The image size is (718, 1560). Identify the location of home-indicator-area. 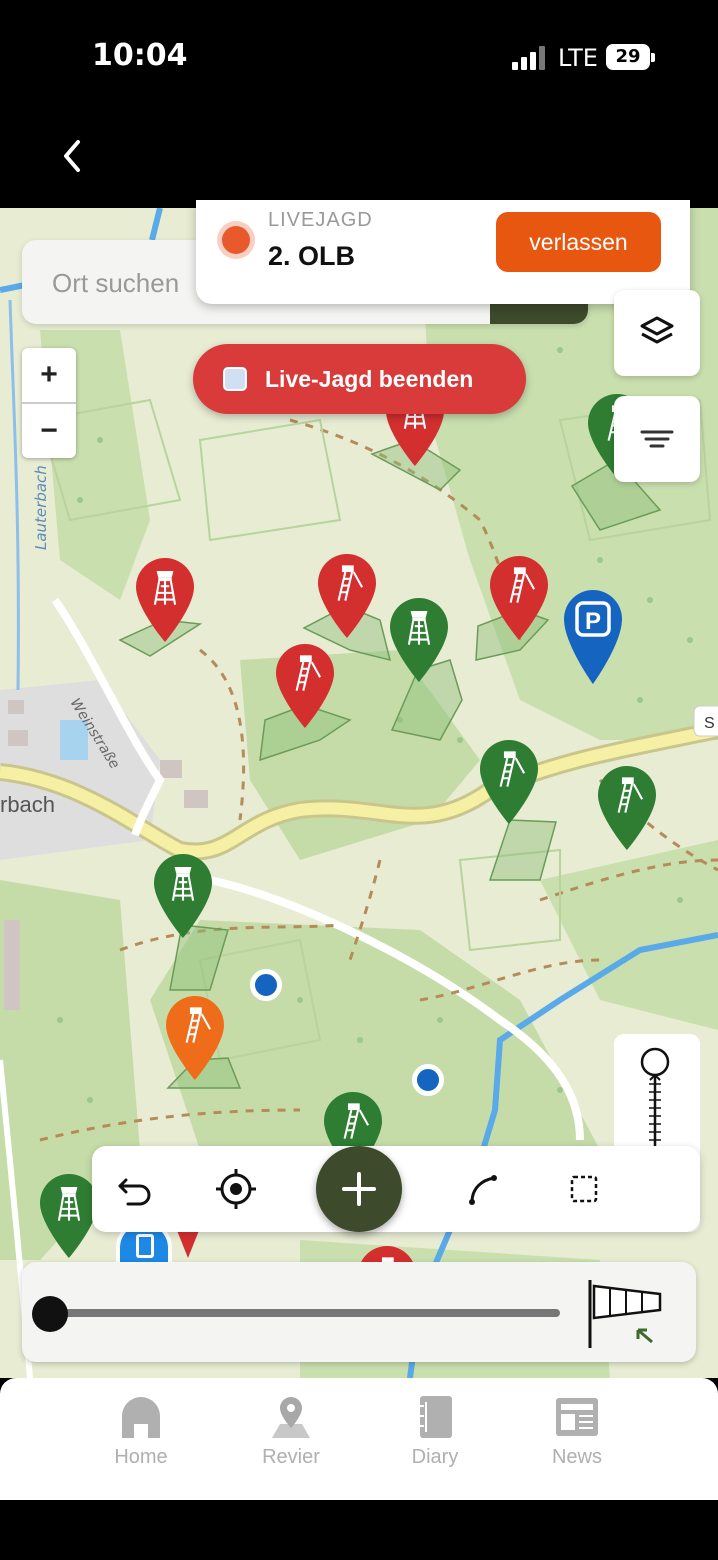
(359, 1530).